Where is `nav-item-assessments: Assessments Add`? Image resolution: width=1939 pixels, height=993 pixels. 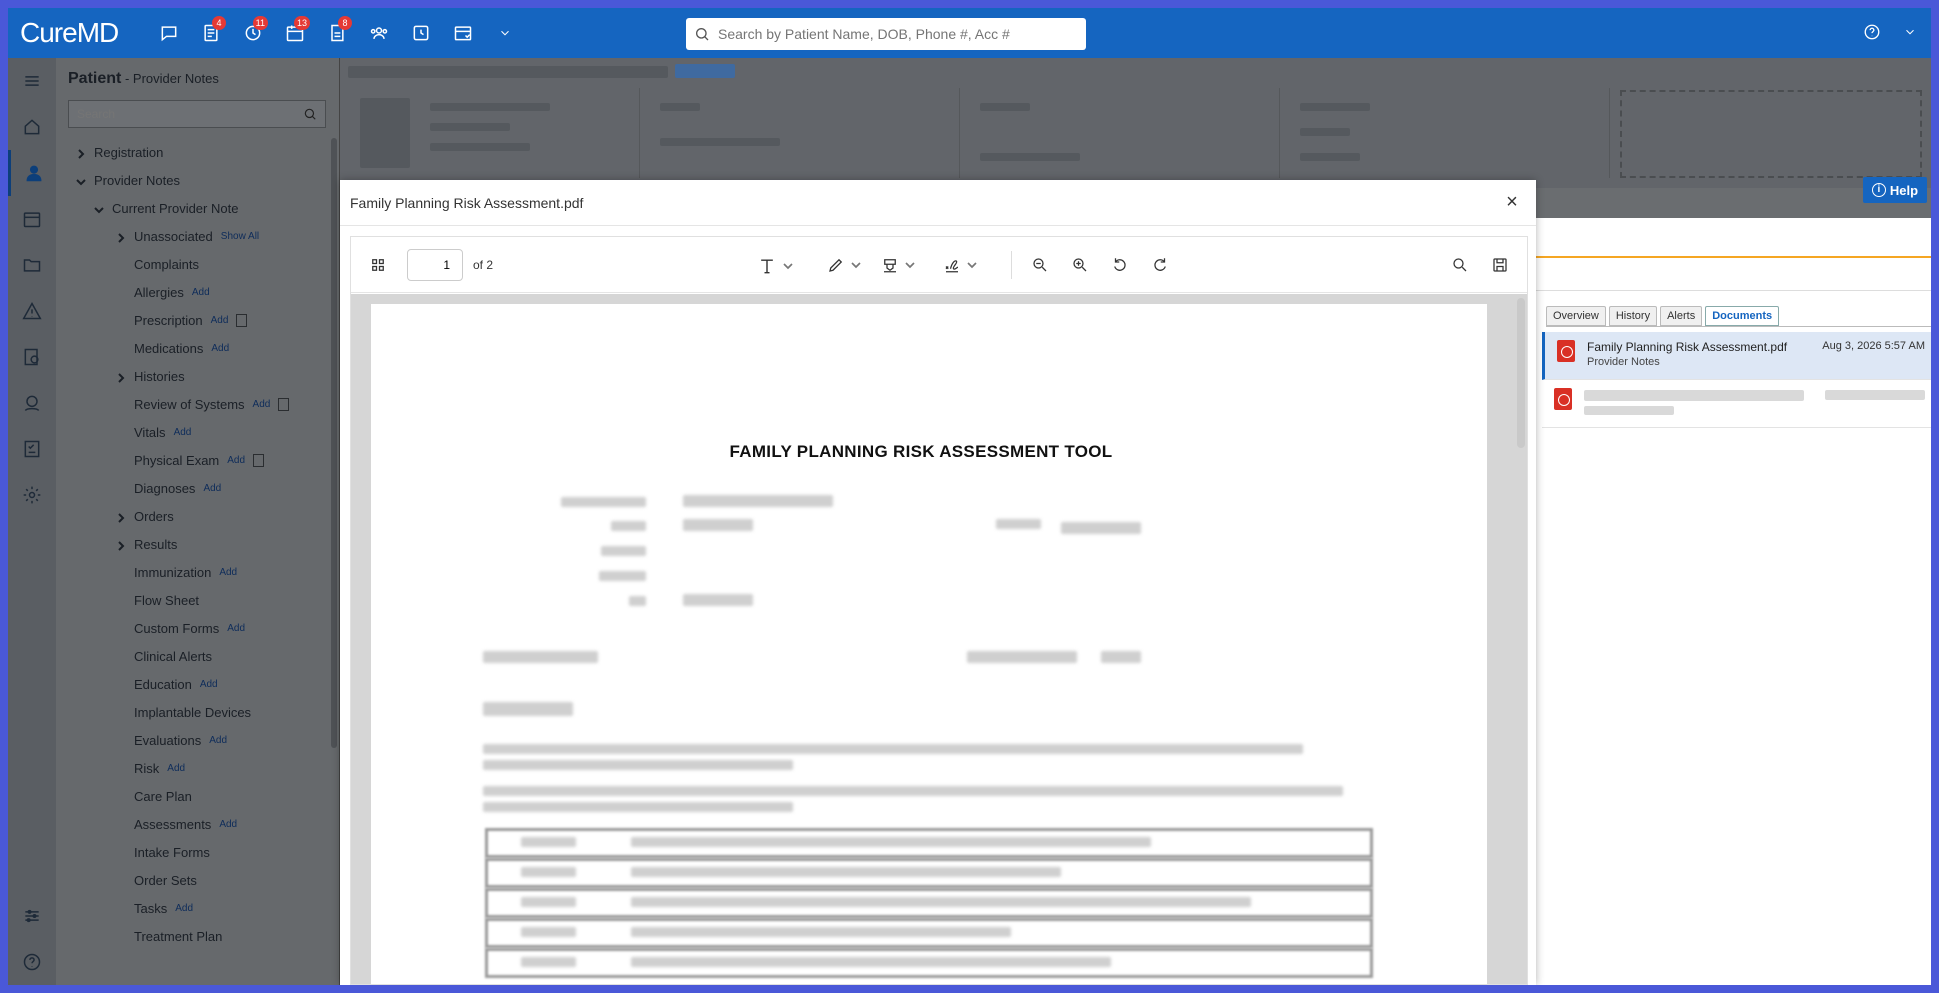 nav-item-assessments: Assessments Add is located at coordinates (197, 824).